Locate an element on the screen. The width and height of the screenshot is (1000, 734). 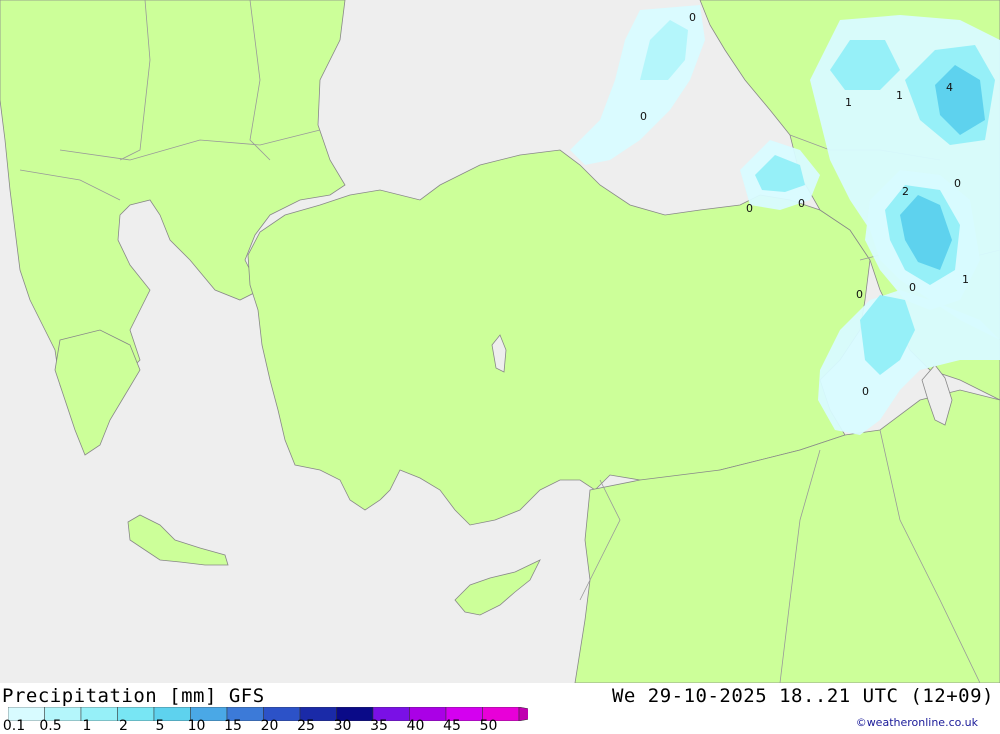
credit-link: ©weatheronline.co.uk is located at coordinates (917, 722).